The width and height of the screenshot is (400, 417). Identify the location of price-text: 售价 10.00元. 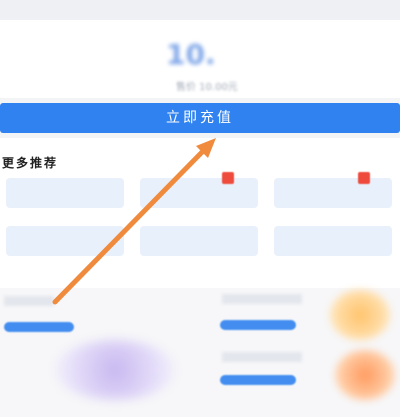
(207, 87).